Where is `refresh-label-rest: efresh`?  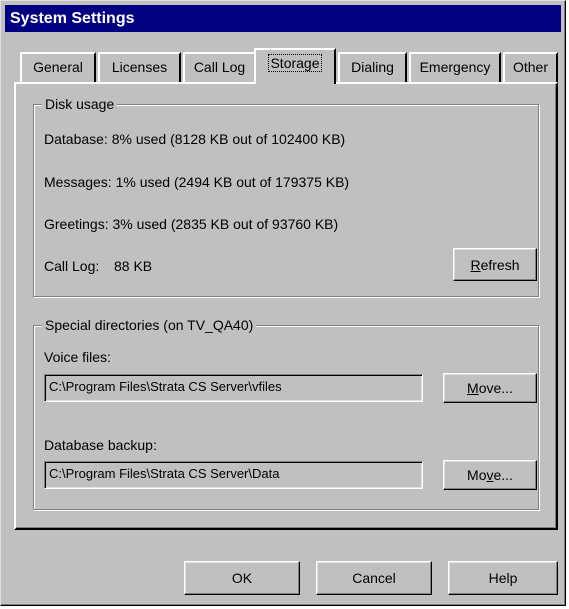
refresh-label-rest: efresh is located at coordinates (500, 264).